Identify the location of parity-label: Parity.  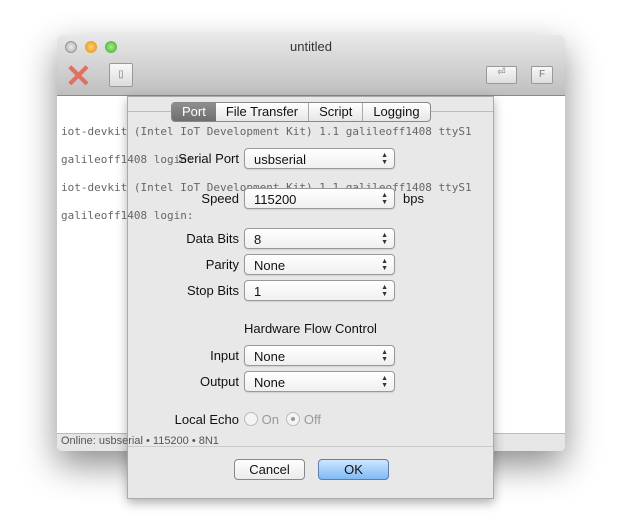
(222, 264).